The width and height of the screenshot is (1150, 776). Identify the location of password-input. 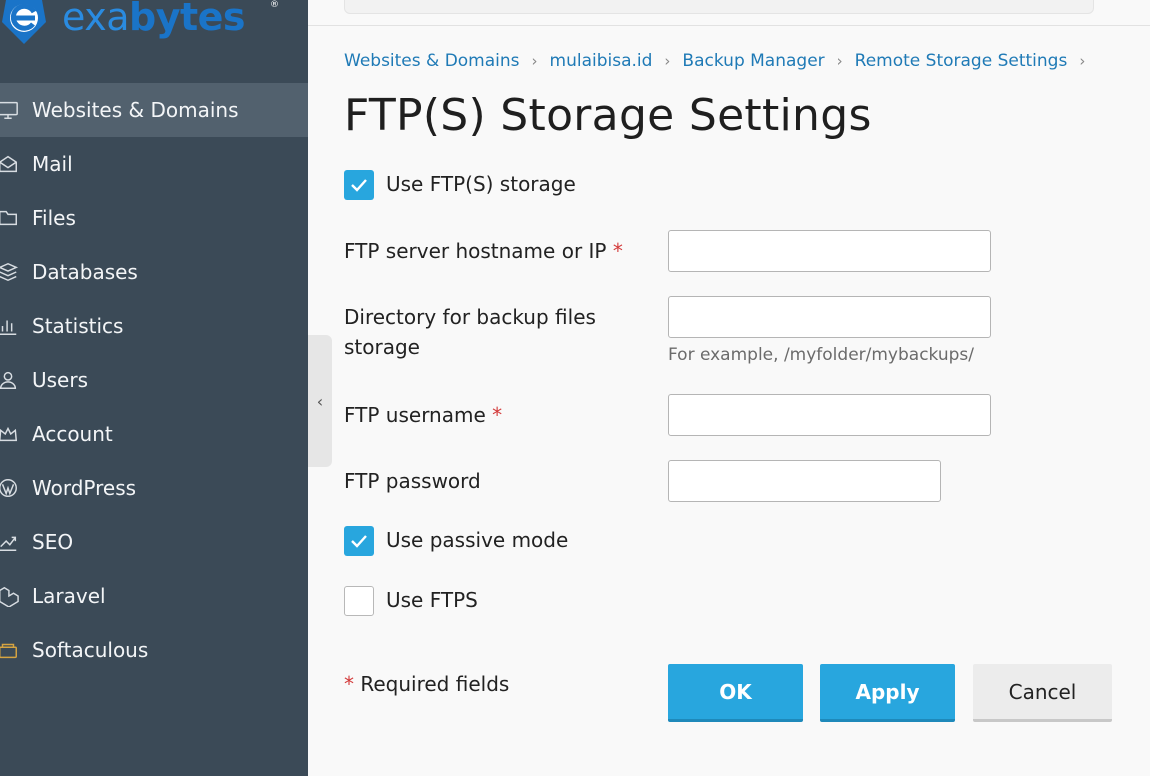
(804, 481).